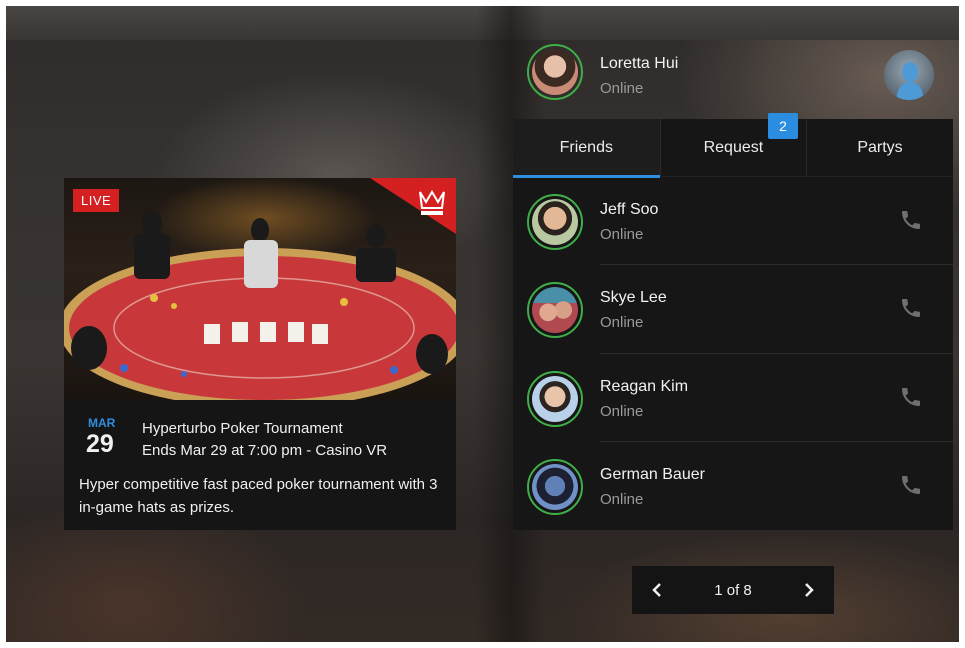 Image resolution: width=965 pixels, height=648 pixels. Describe the element at coordinates (96, 200) in the screenshot. I see `live-badge: LIVE` at that location.